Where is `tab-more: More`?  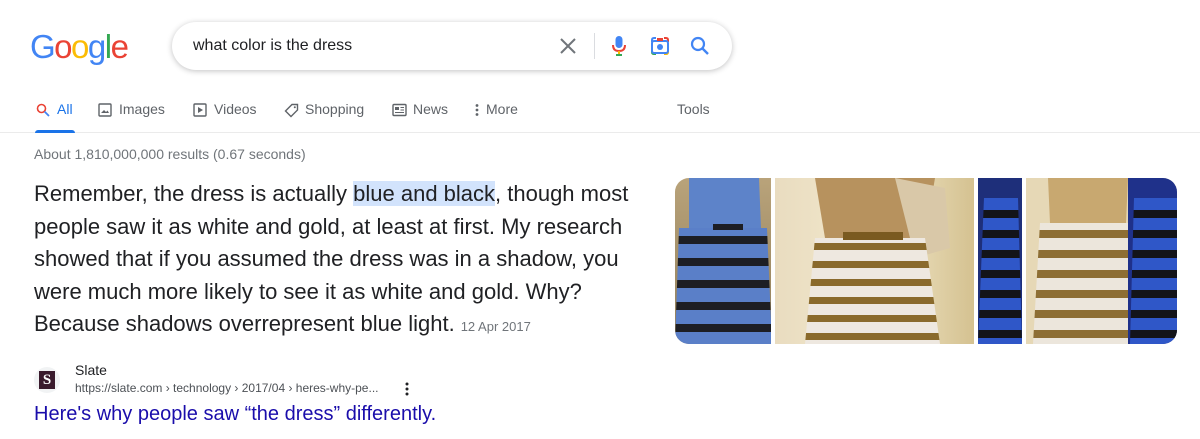 tab-more: More is located at coordinates (495, 113).